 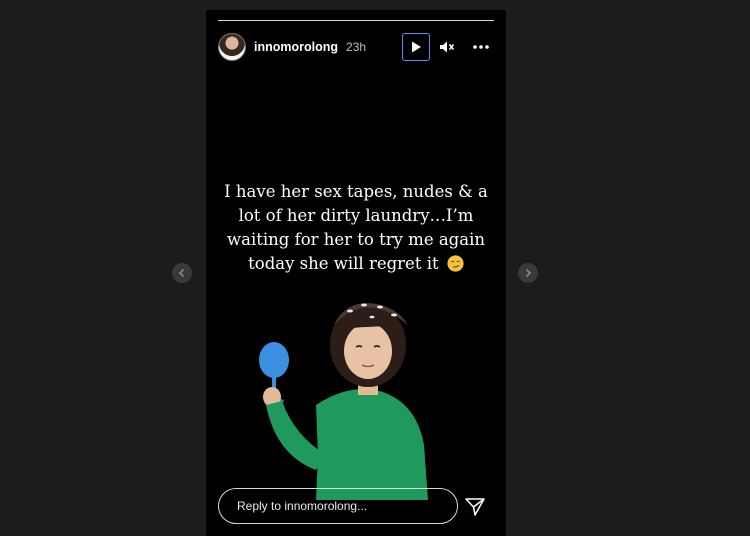 I want to click on face, so click(x=368, y=351).